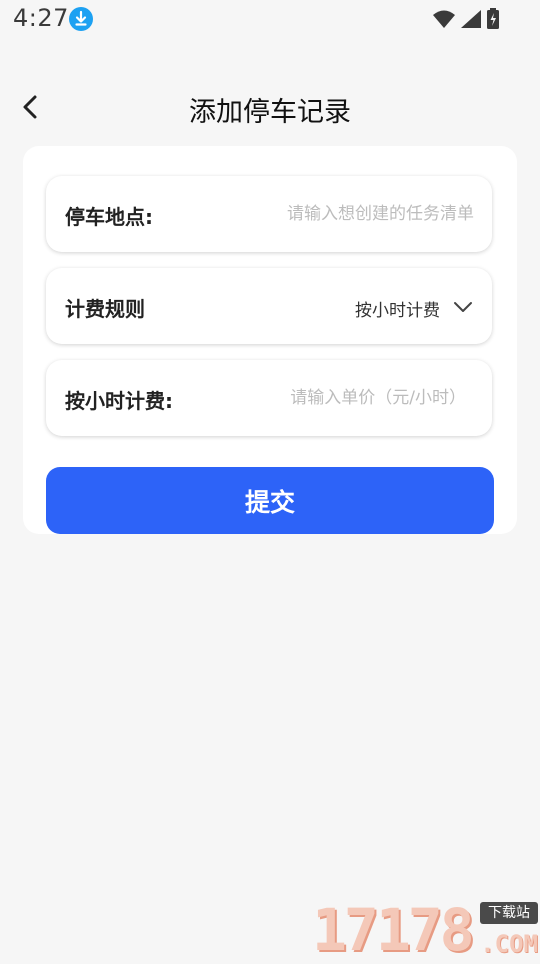 This screenshot has width=540, height=964. What do you see at coordinates (270, 112) in the screenshot?
I see `page-title: 添加停车记录` at bounding box center [270, 112].